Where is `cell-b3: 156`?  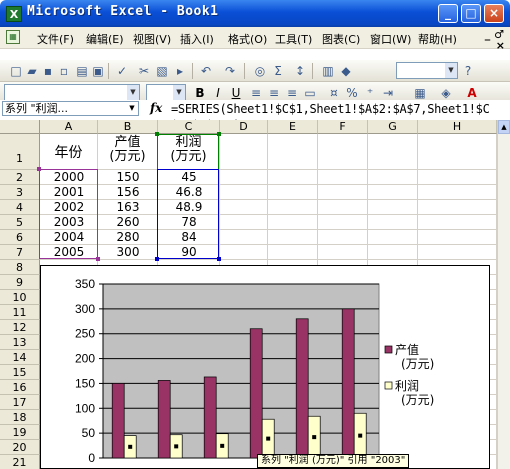 cell-b3: 156 is located at coordinates (128, 192).